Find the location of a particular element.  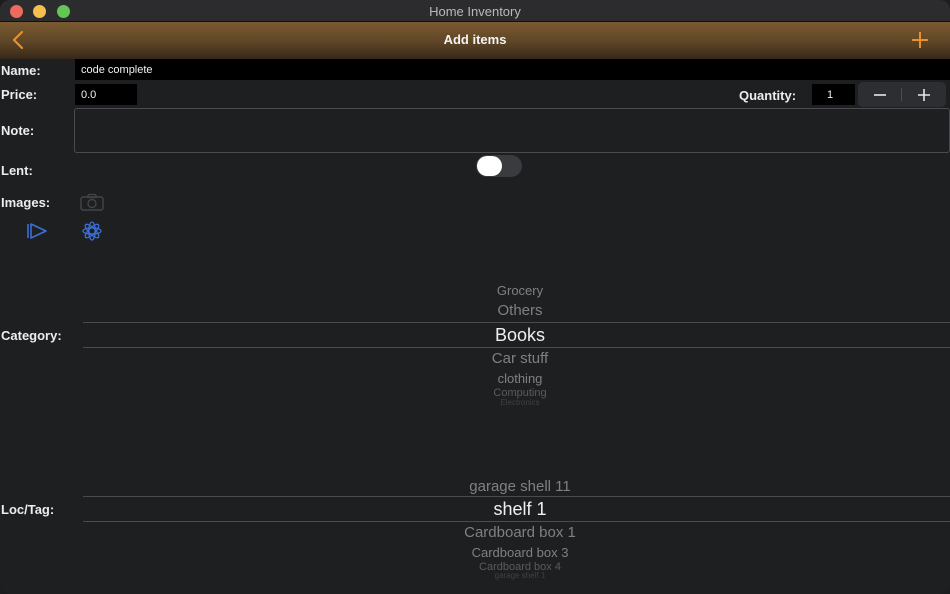

lent-toggle is located at coordinates (499, 166).